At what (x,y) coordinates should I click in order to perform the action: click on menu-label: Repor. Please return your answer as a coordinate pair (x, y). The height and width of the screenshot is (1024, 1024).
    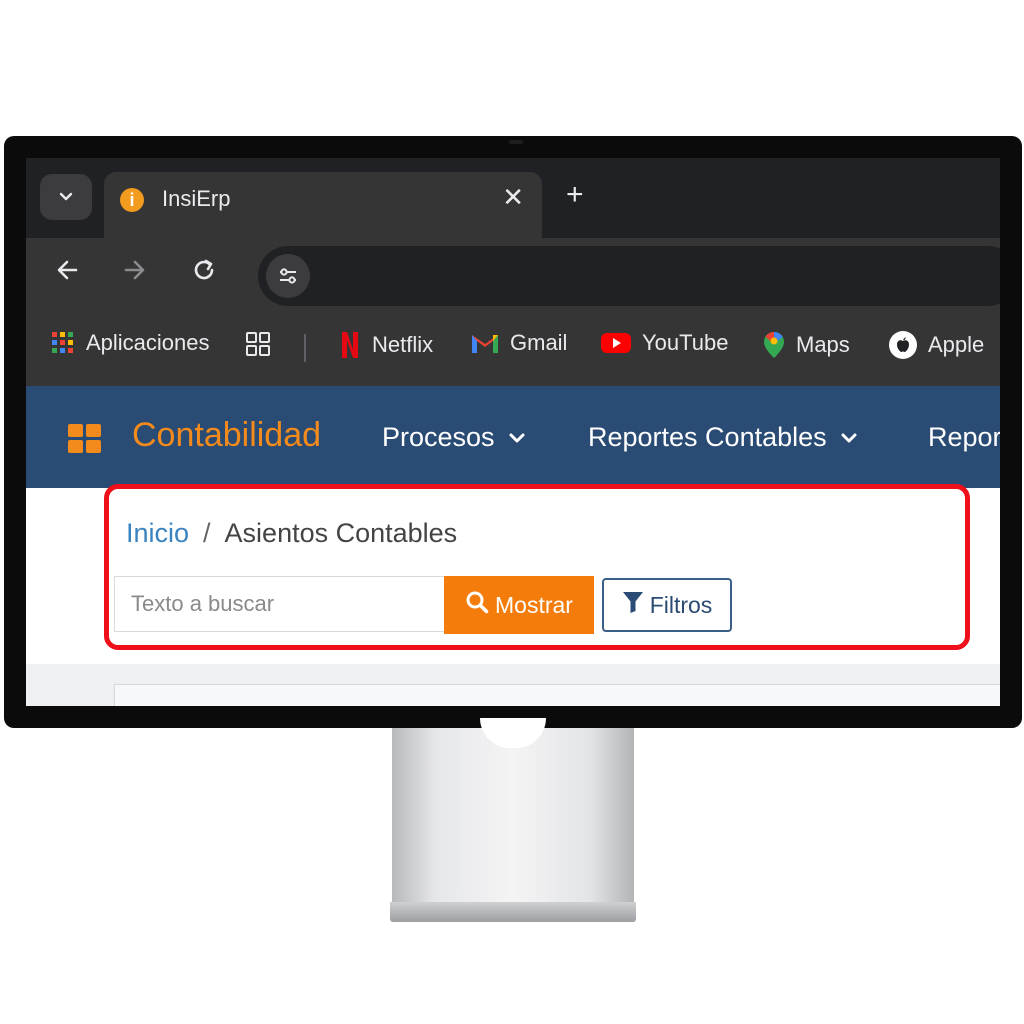
    Looking at the image, I should click on (964, 437).